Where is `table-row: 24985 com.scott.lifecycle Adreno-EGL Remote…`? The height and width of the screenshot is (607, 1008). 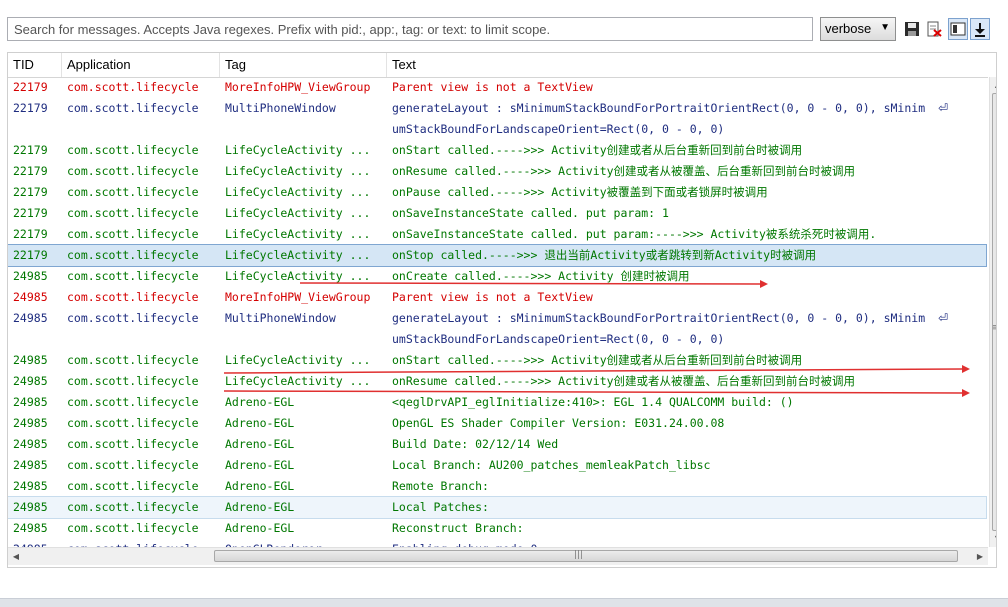 table-row: 24985 com.scott.lifecycle Adreno-EGL Remote… is located at coordinates (497, 486).